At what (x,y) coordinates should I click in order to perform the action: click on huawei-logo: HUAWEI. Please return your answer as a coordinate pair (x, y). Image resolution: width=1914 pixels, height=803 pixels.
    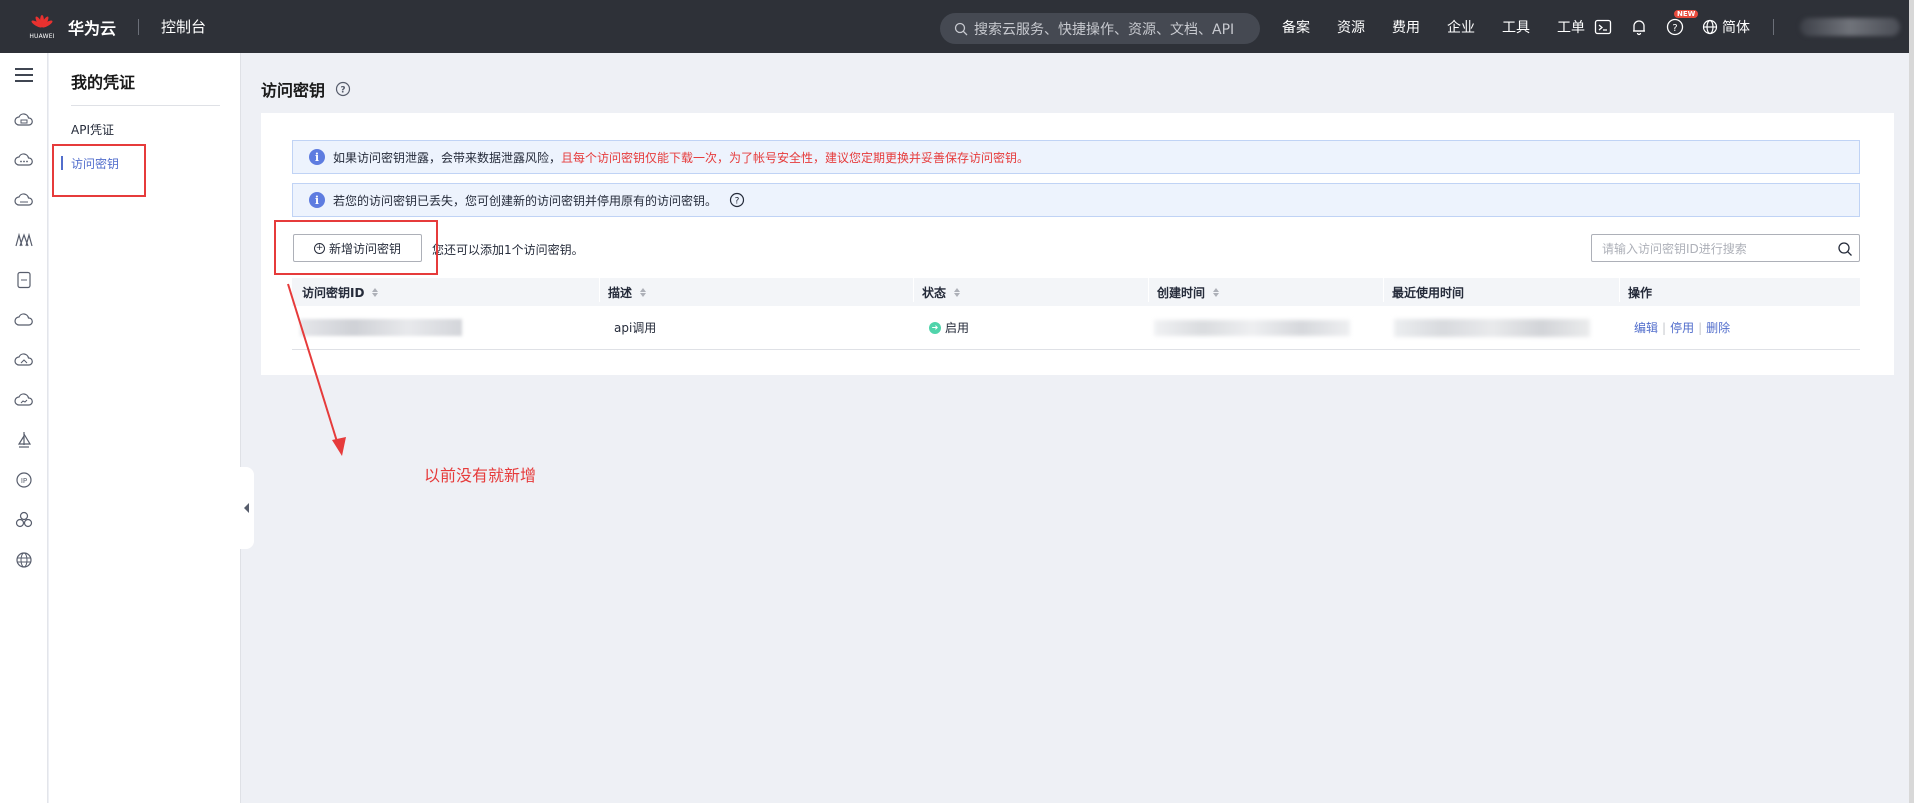
    Looking at the image, I should click on (42, 27).